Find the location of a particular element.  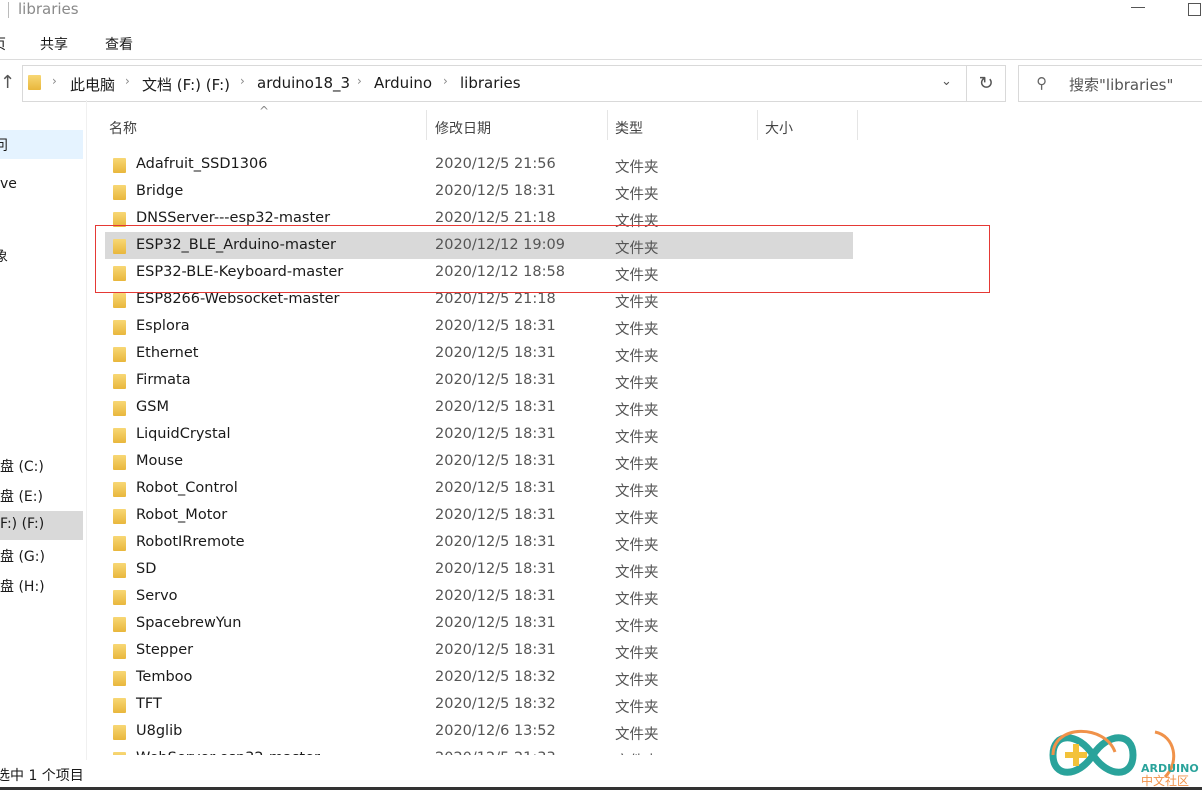

refresh-button: ↻ is located at coordinates (986, 83).